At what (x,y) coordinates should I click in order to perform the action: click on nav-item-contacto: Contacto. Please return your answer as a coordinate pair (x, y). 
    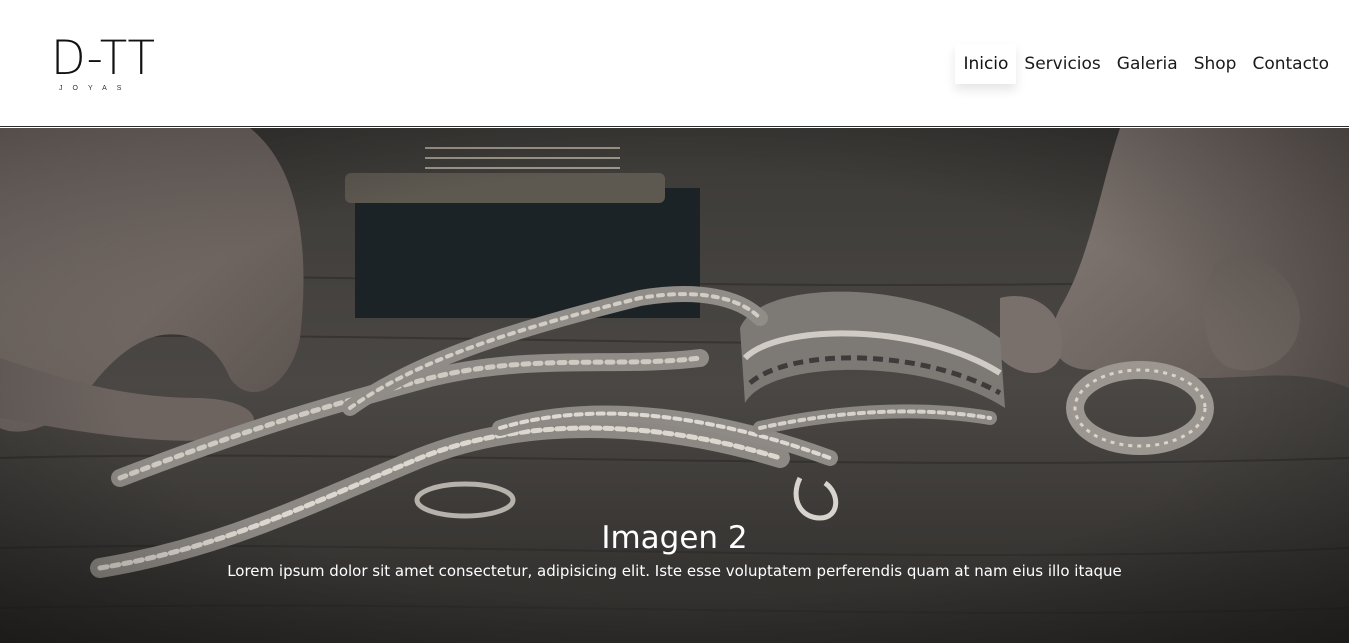
    Looking at the image, I should click on (1290, 64).